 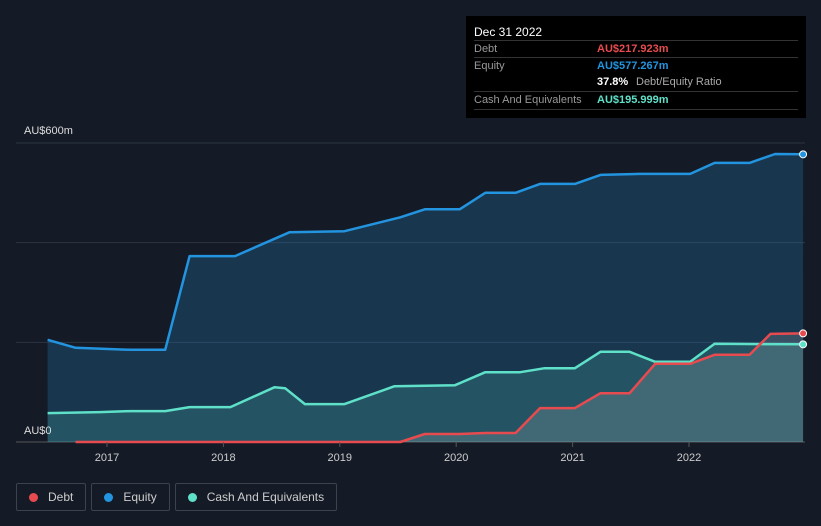 I want to click on tooltip-equity-label: Equity, so click(x=489, y=66).